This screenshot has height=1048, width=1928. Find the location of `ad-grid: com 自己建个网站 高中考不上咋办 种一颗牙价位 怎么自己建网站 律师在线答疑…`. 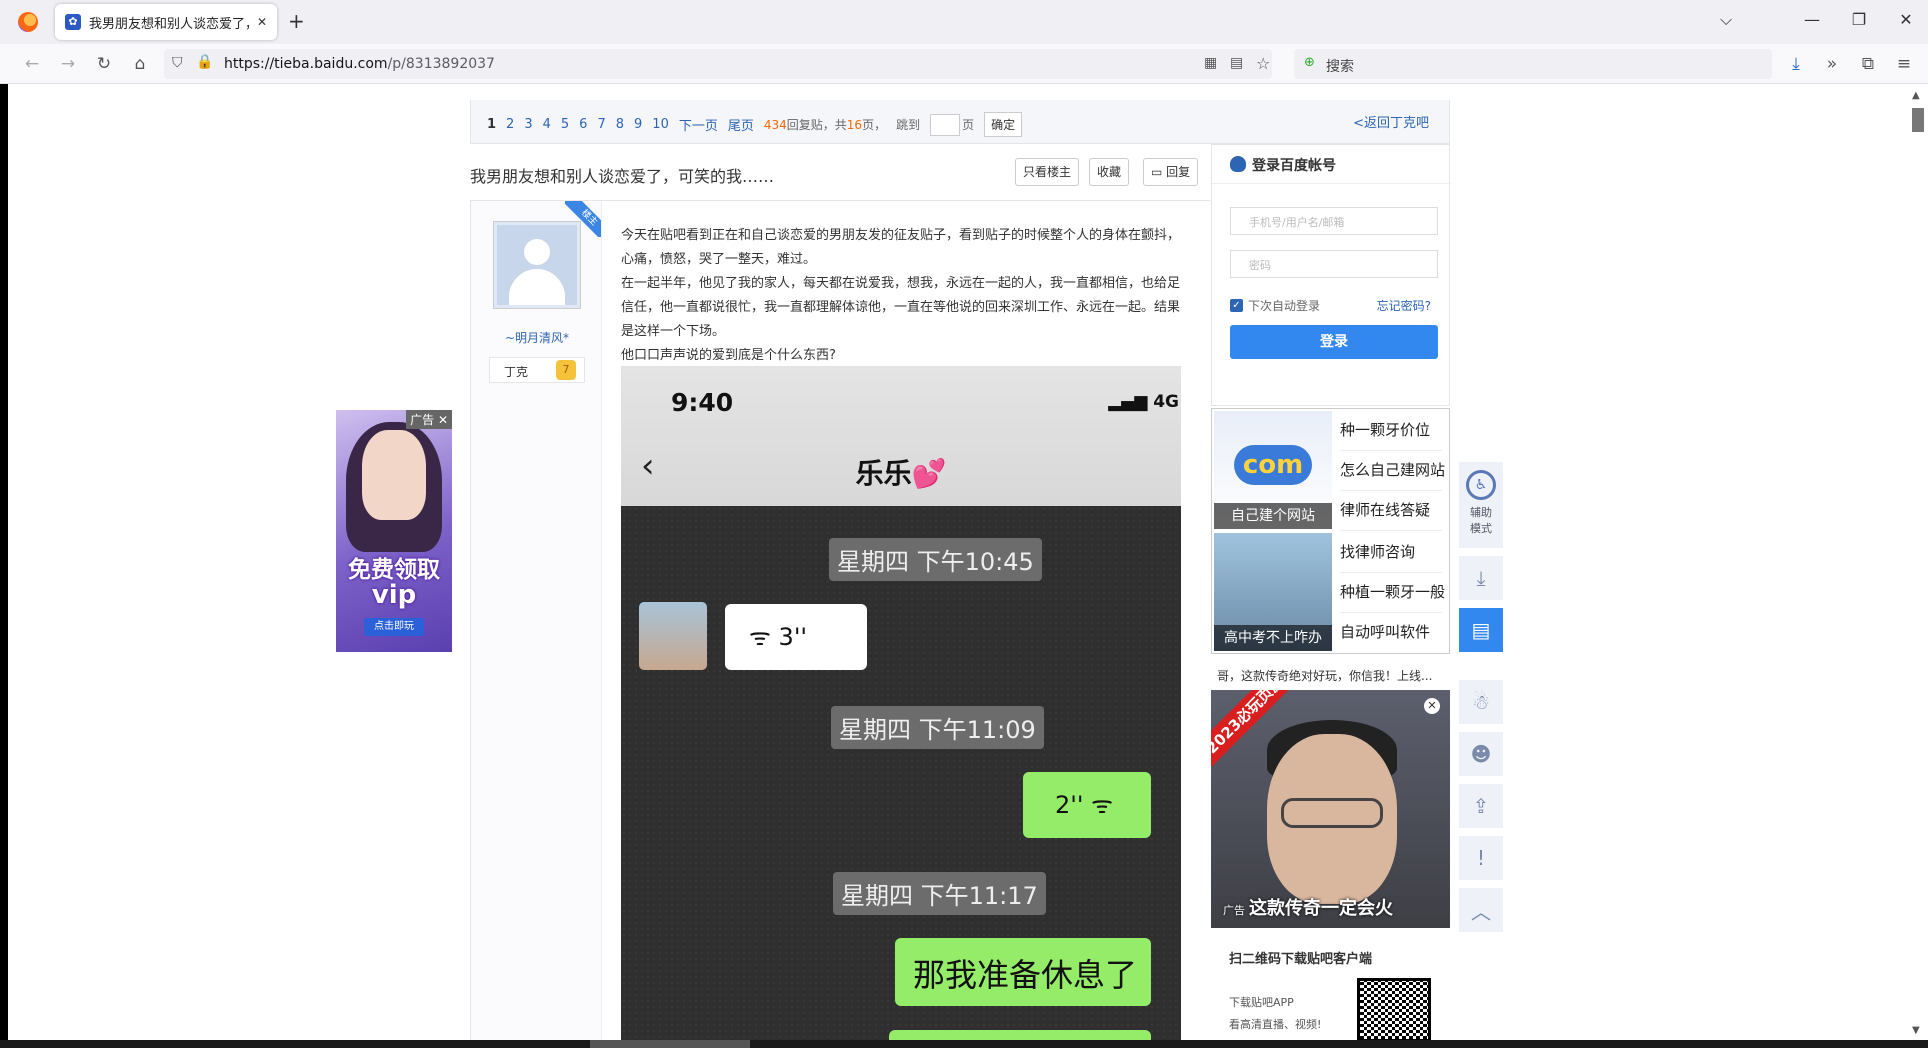

ad-grid: com 自己建个网站 高中考不上咋办 种一颗牙价位 怎么自己建网站 律师在线答疑… is located at coordinates (1330, 531).